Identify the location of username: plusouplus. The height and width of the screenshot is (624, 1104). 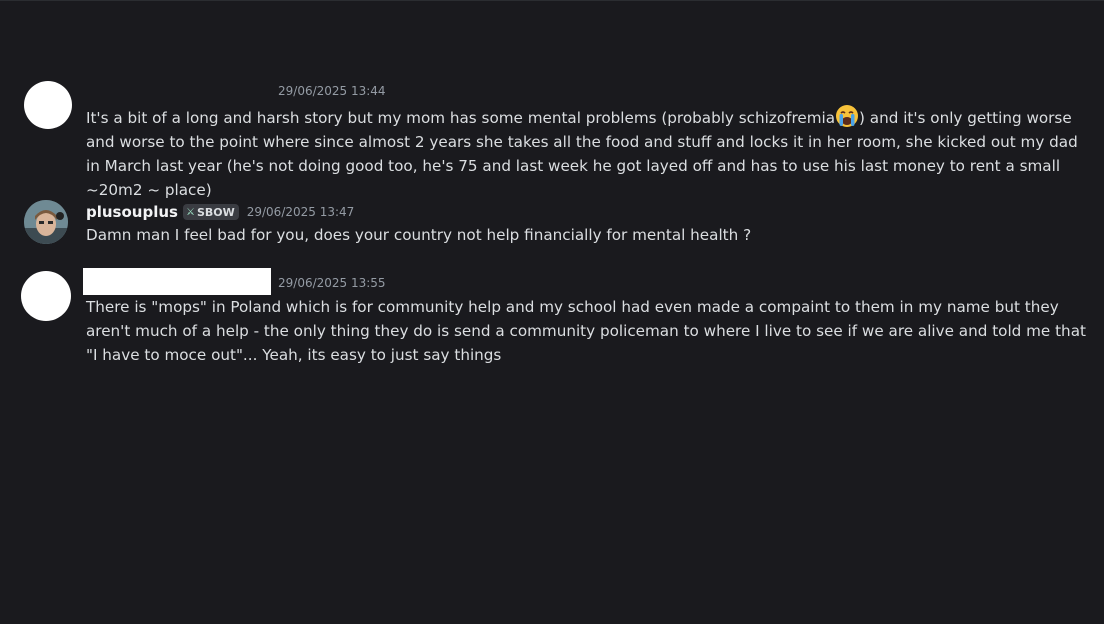
(132, 212).